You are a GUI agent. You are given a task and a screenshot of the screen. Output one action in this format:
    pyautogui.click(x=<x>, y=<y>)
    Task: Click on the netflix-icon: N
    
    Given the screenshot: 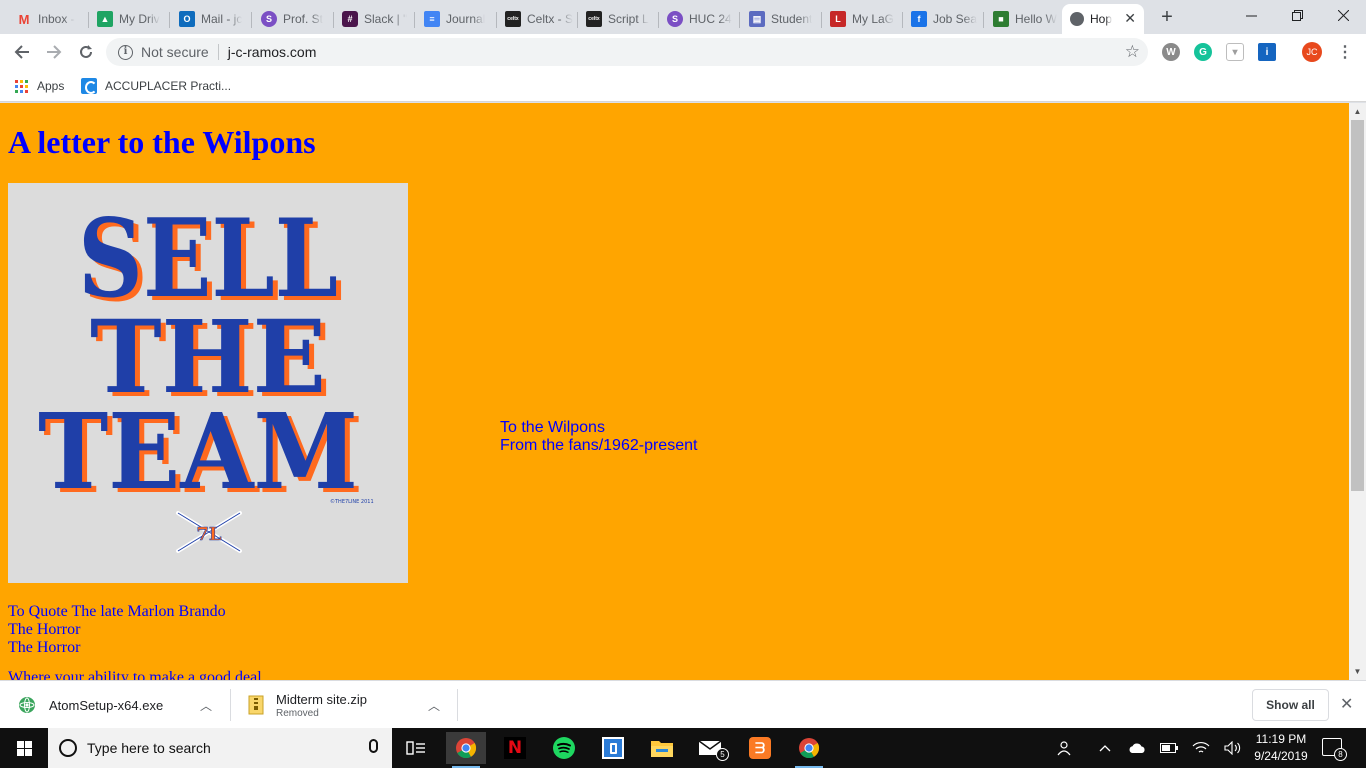 What is the action you would take?
    pyautogui.click(x=515, y=748)
    